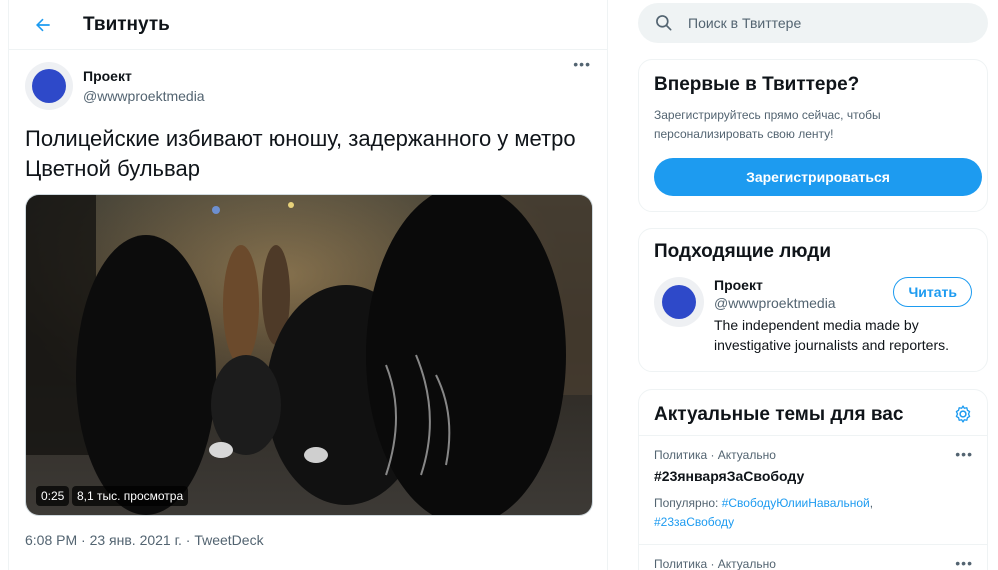 This screenshot has width=998, height=570. What do you see at coordinates (308, 86) in the screenshot?
I see `tweet-author: Проект @wwwproektmedia` at bounding box center [308, 86].